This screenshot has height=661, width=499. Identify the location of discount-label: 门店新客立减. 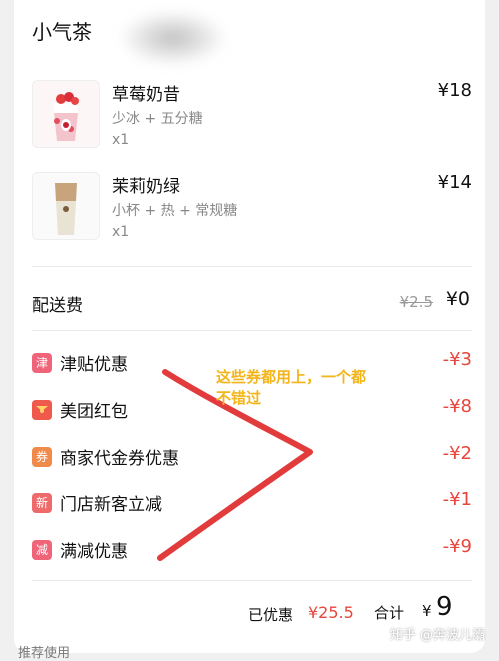
(111, 505).